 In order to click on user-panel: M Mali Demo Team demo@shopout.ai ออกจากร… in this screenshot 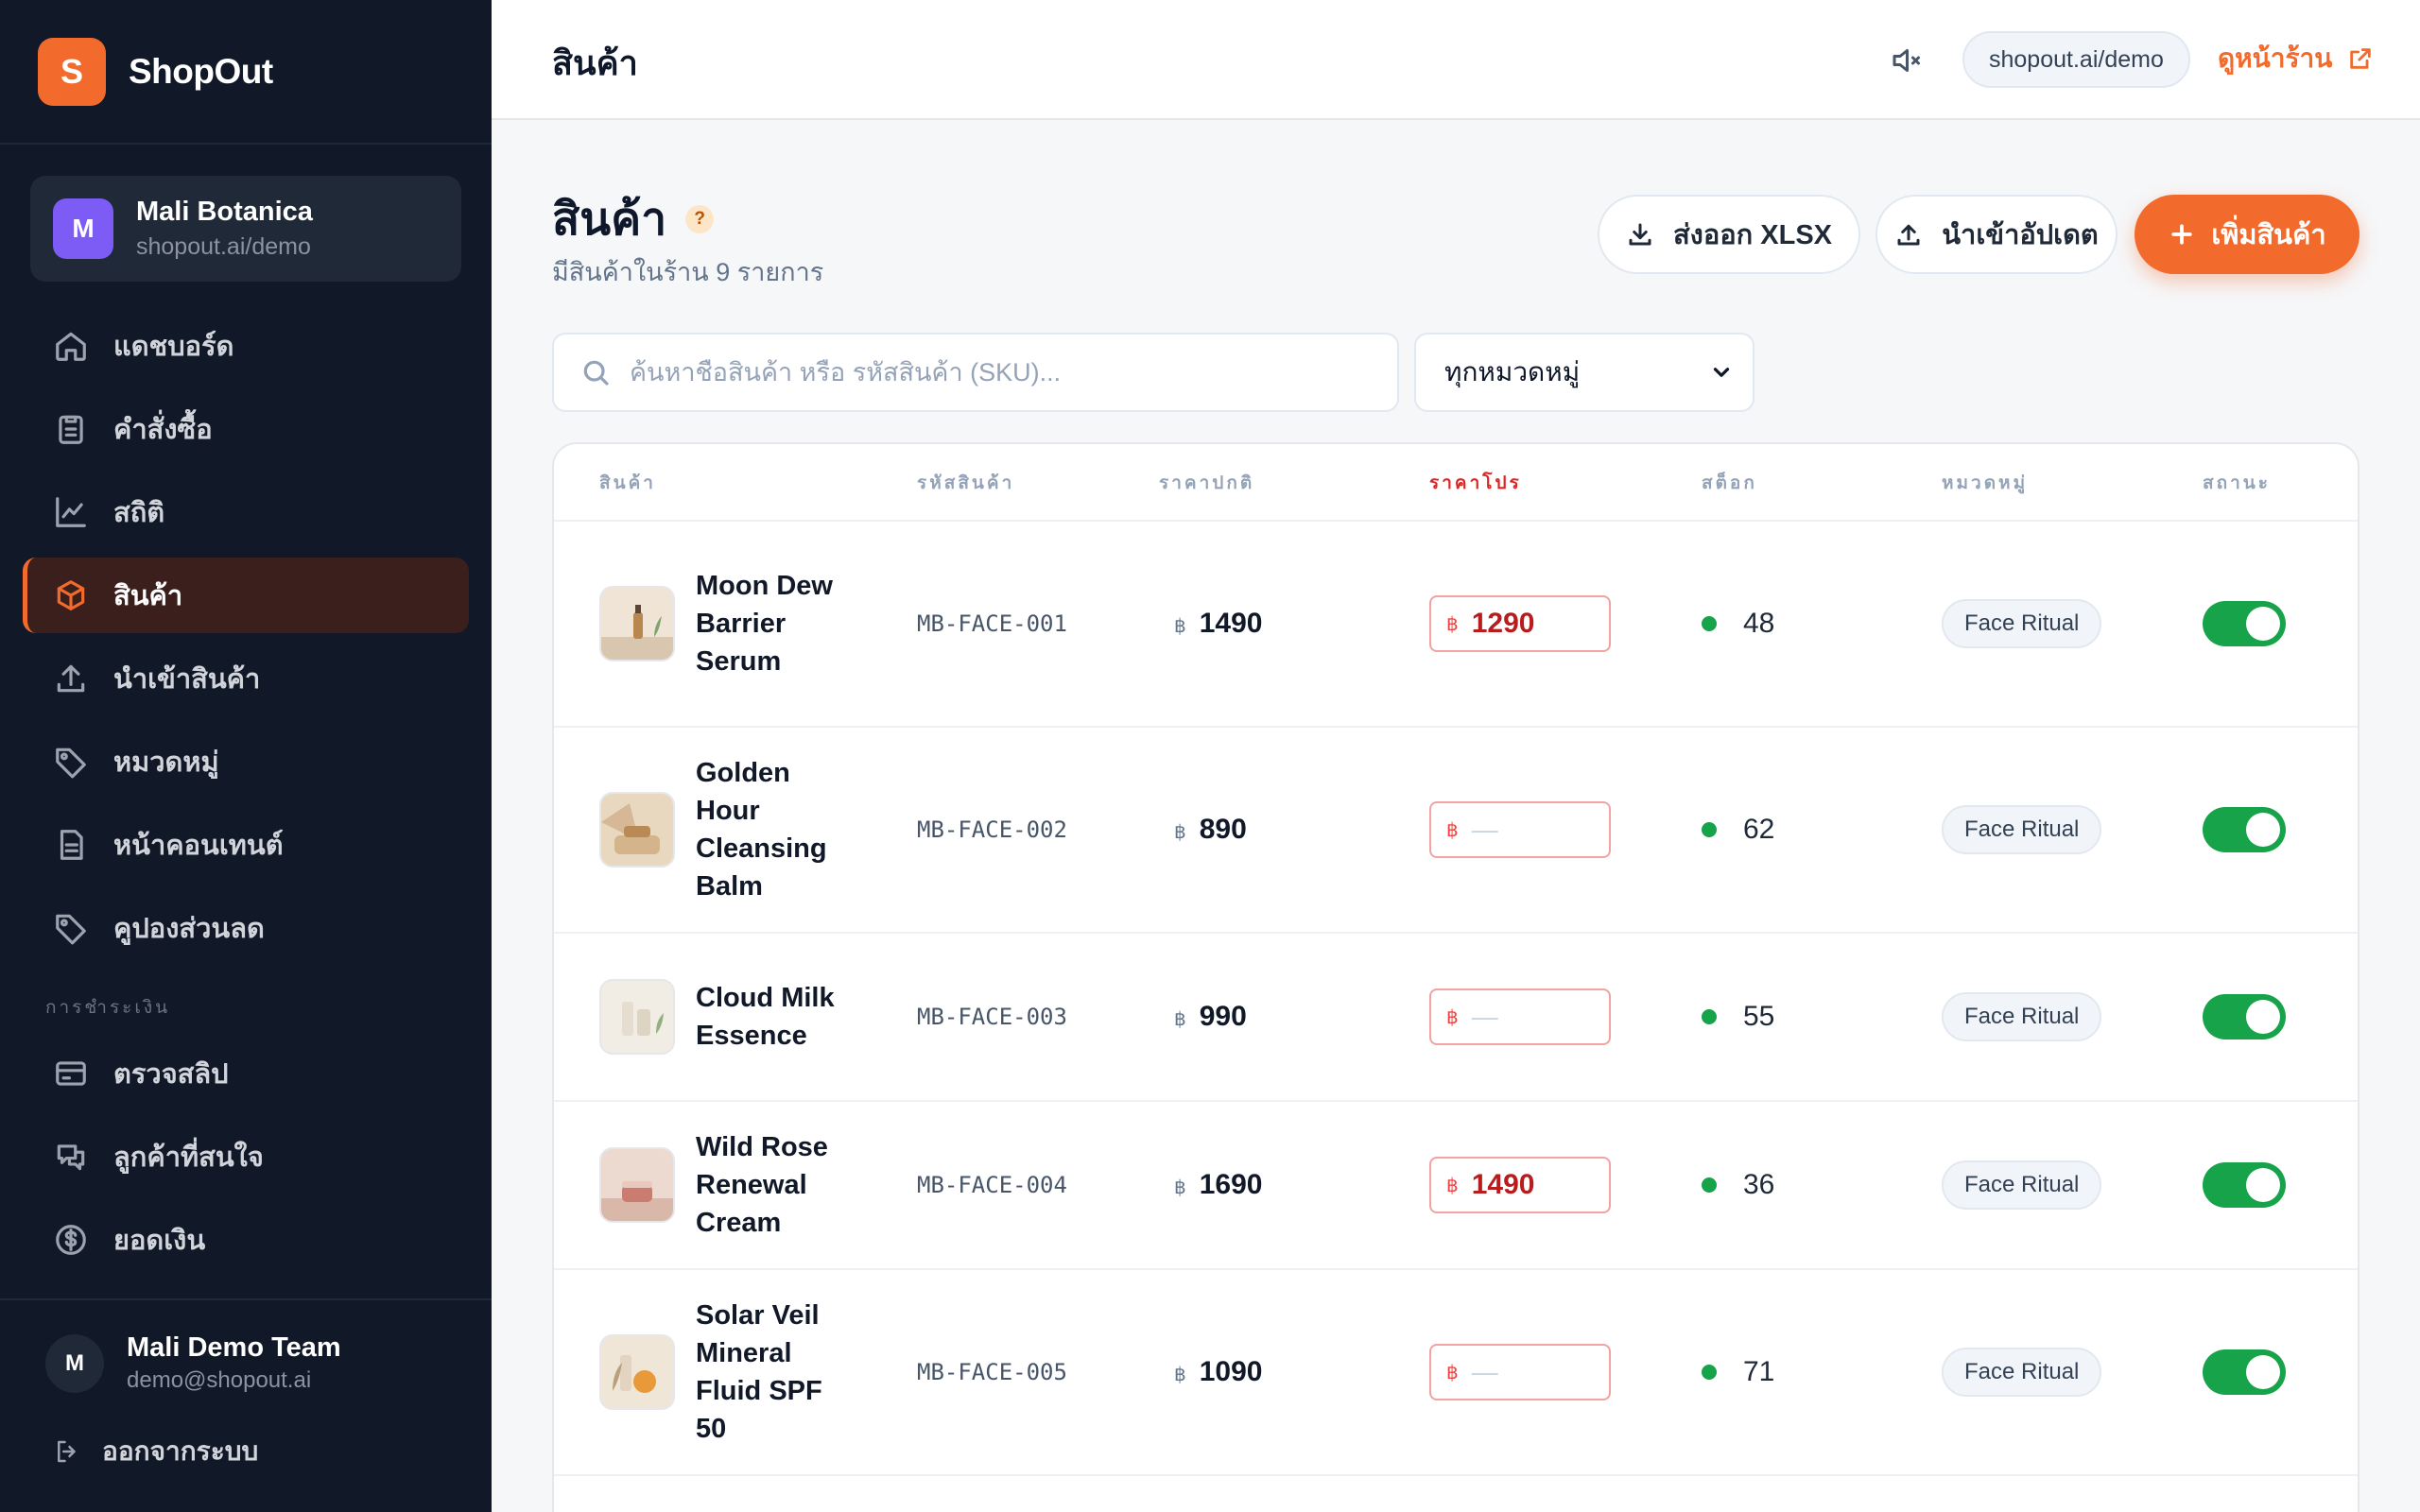, I will do `click(246, 1405)`.